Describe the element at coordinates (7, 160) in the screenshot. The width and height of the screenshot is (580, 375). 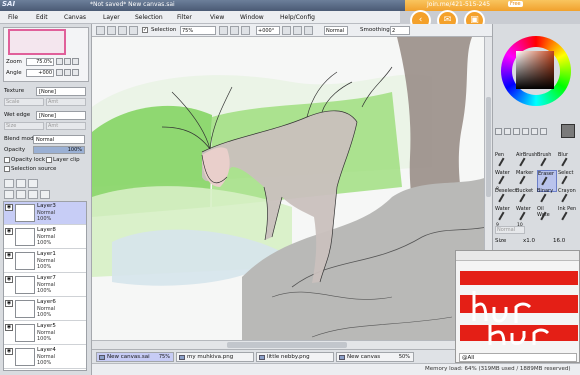
I see `opacity-lock-checkbox` at that location.